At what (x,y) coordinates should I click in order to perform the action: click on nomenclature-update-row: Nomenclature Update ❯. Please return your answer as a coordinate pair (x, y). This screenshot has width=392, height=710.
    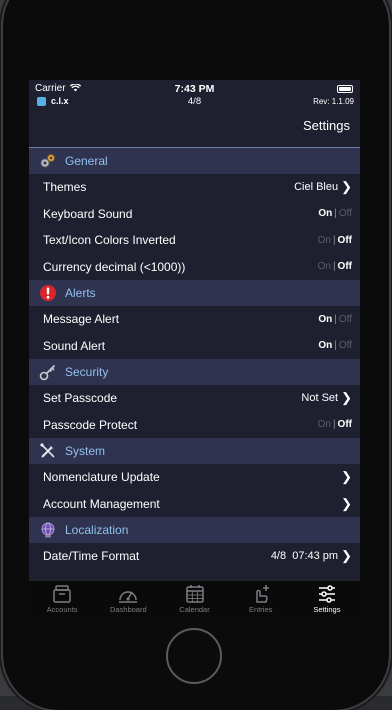
    Looking at the image, I should click on (194, 477).